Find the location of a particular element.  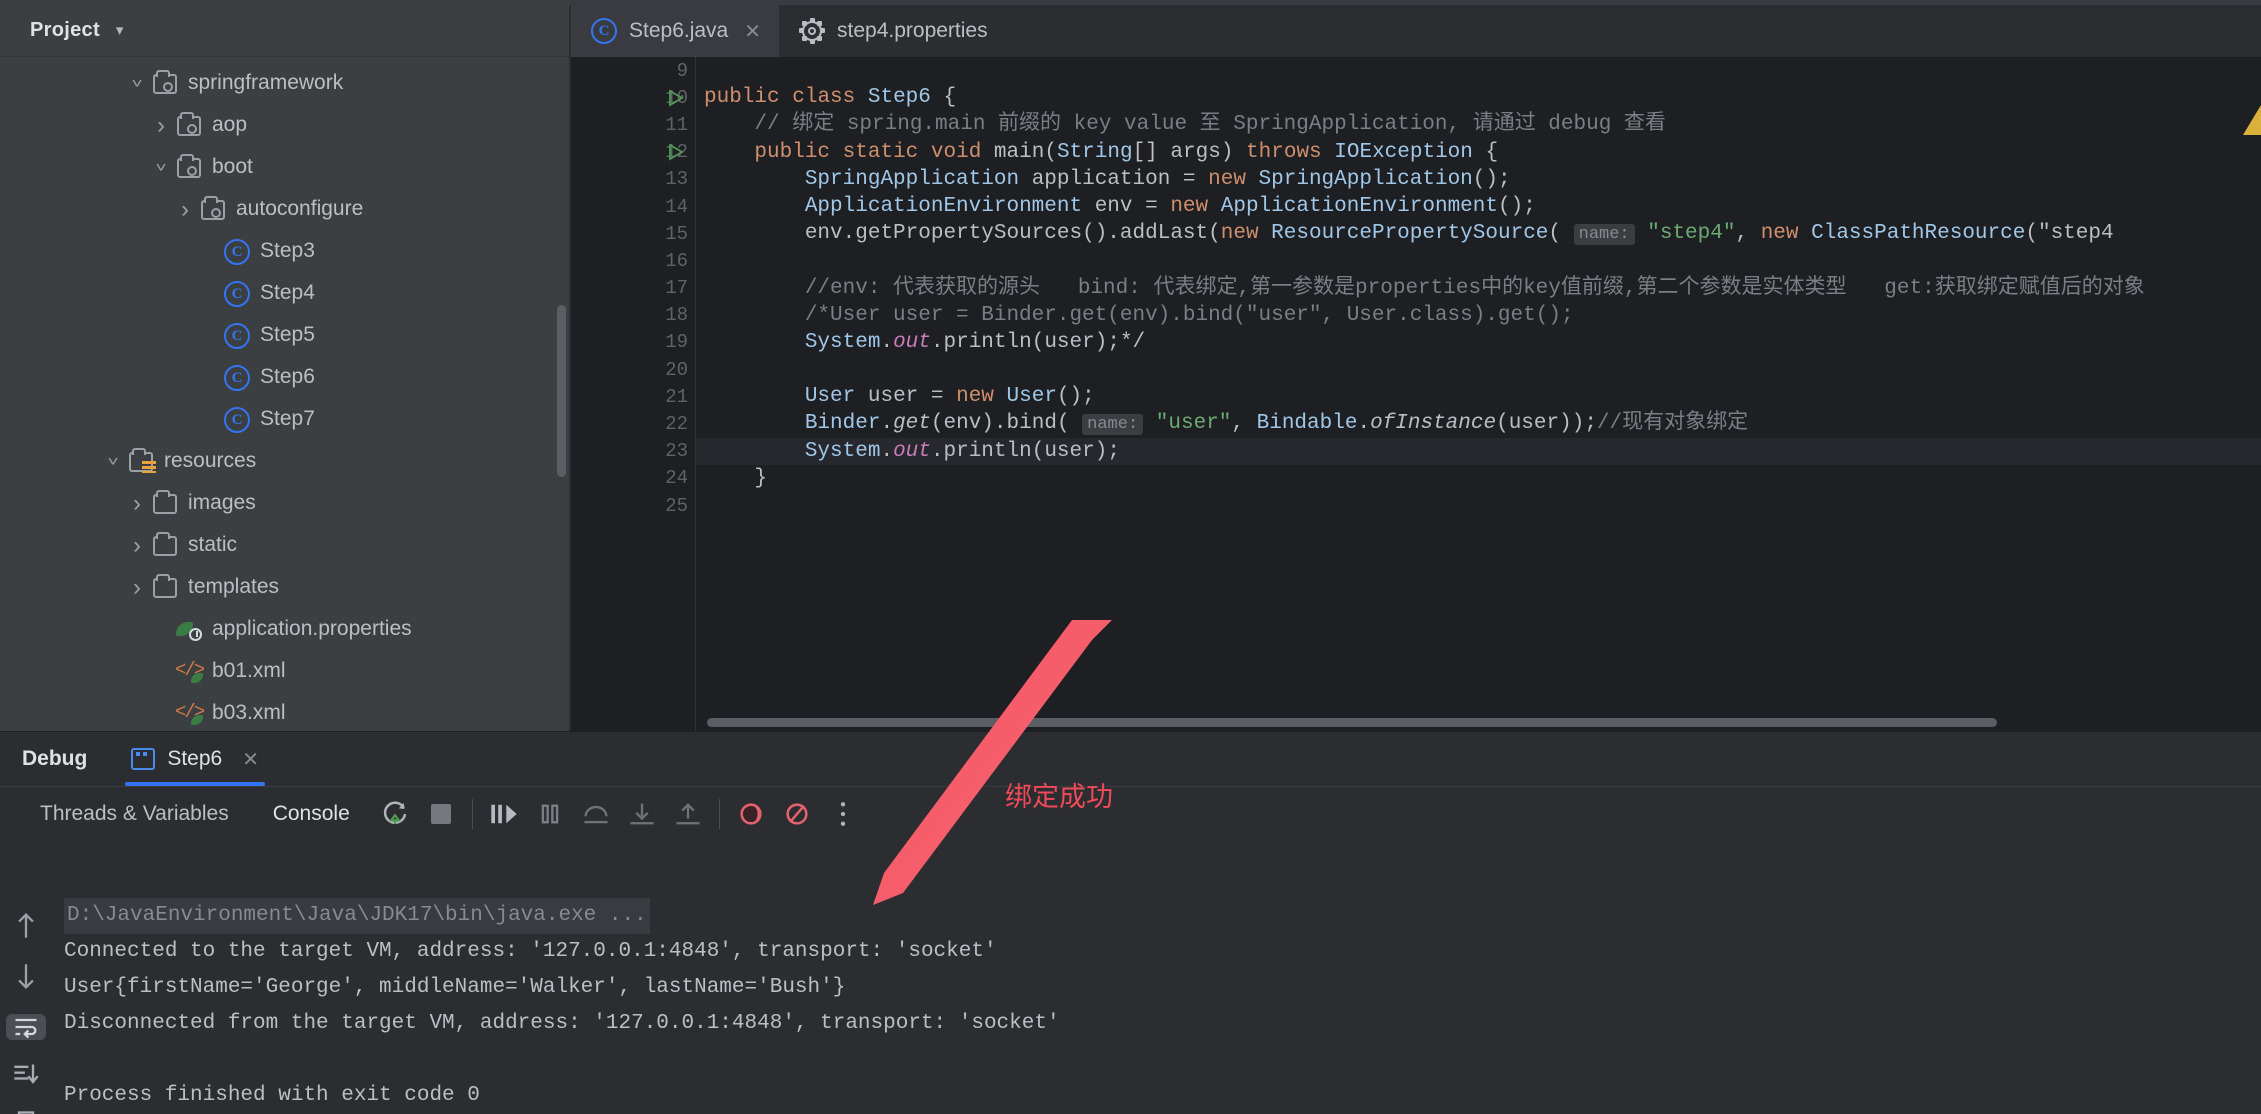

tree-item-step4: C Step4 is located at coordinates (284, 294).